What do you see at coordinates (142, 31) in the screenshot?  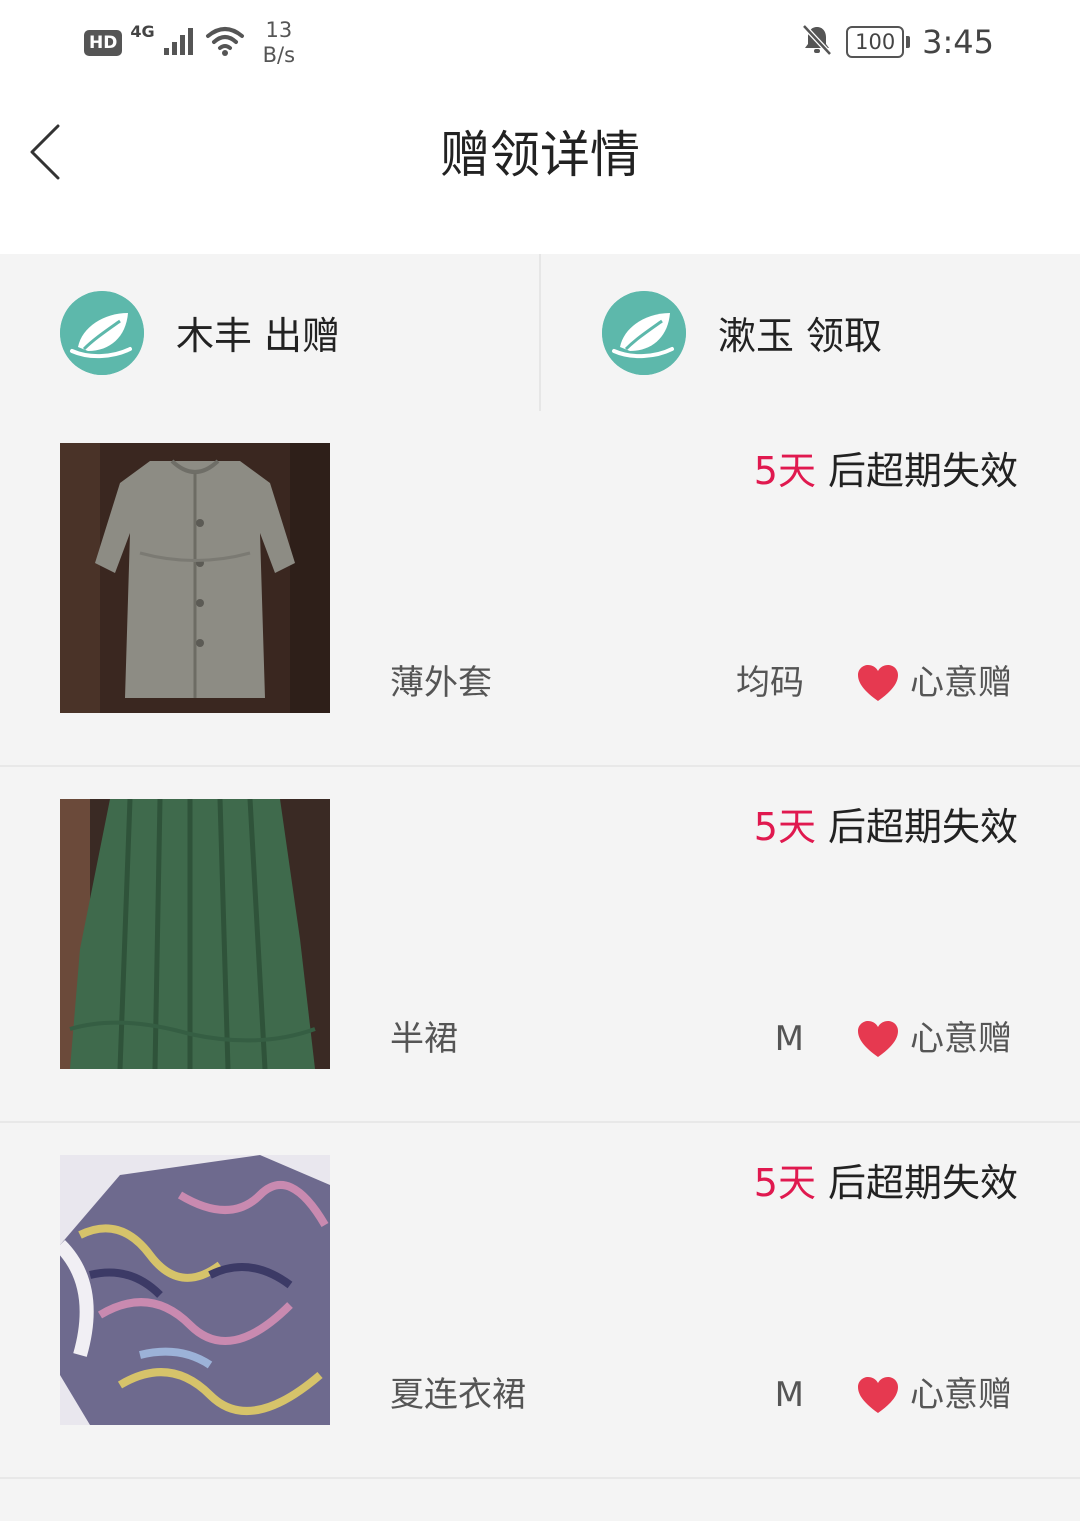 I see `network-type: 4G` at bounding box center [142, 31].